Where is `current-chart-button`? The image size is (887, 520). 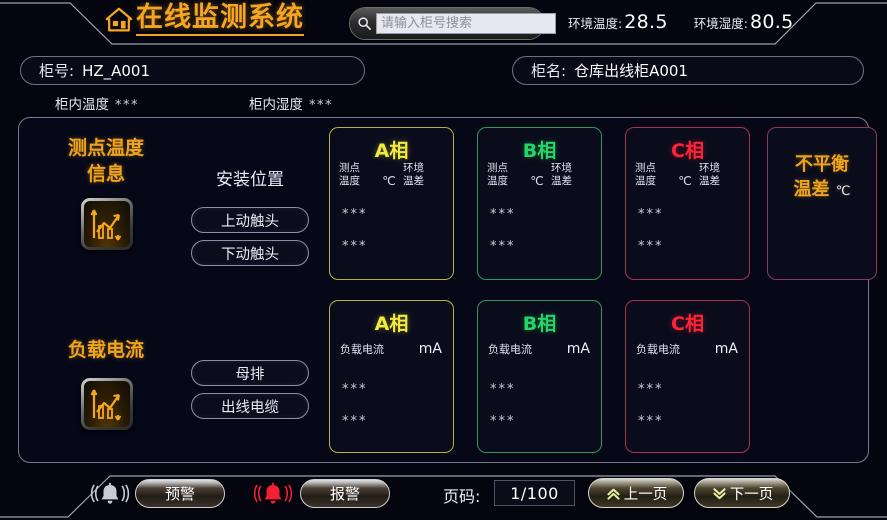 current-chart-button is located at coordinates (107, 404).